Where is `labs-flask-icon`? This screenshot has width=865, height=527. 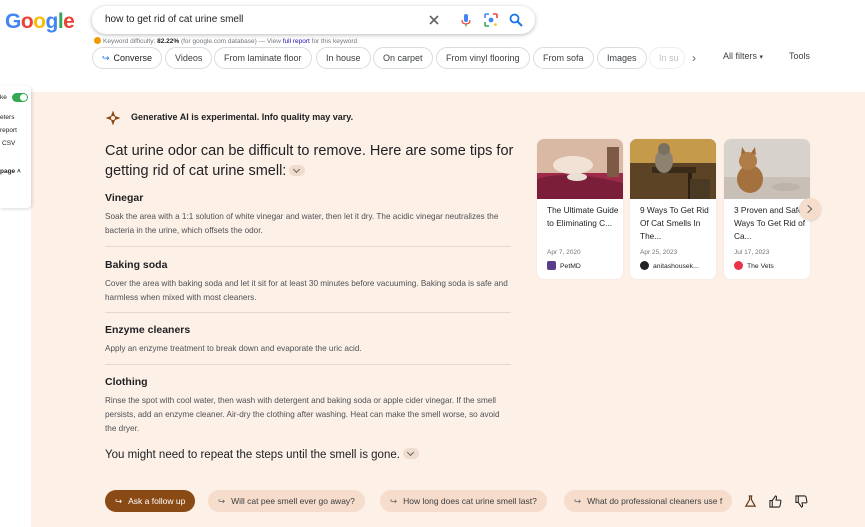 labs-flask-icon is located at coordinates (750, 501).